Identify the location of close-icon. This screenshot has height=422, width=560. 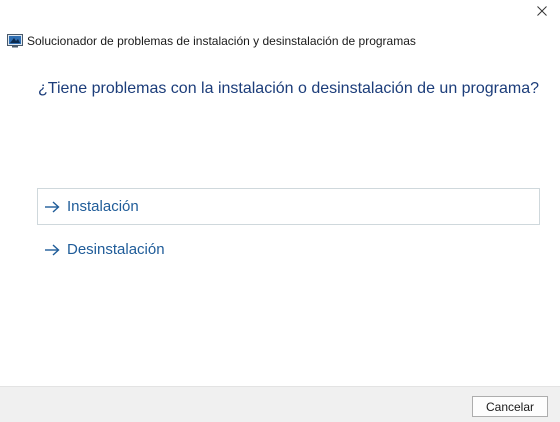
(542, 11).